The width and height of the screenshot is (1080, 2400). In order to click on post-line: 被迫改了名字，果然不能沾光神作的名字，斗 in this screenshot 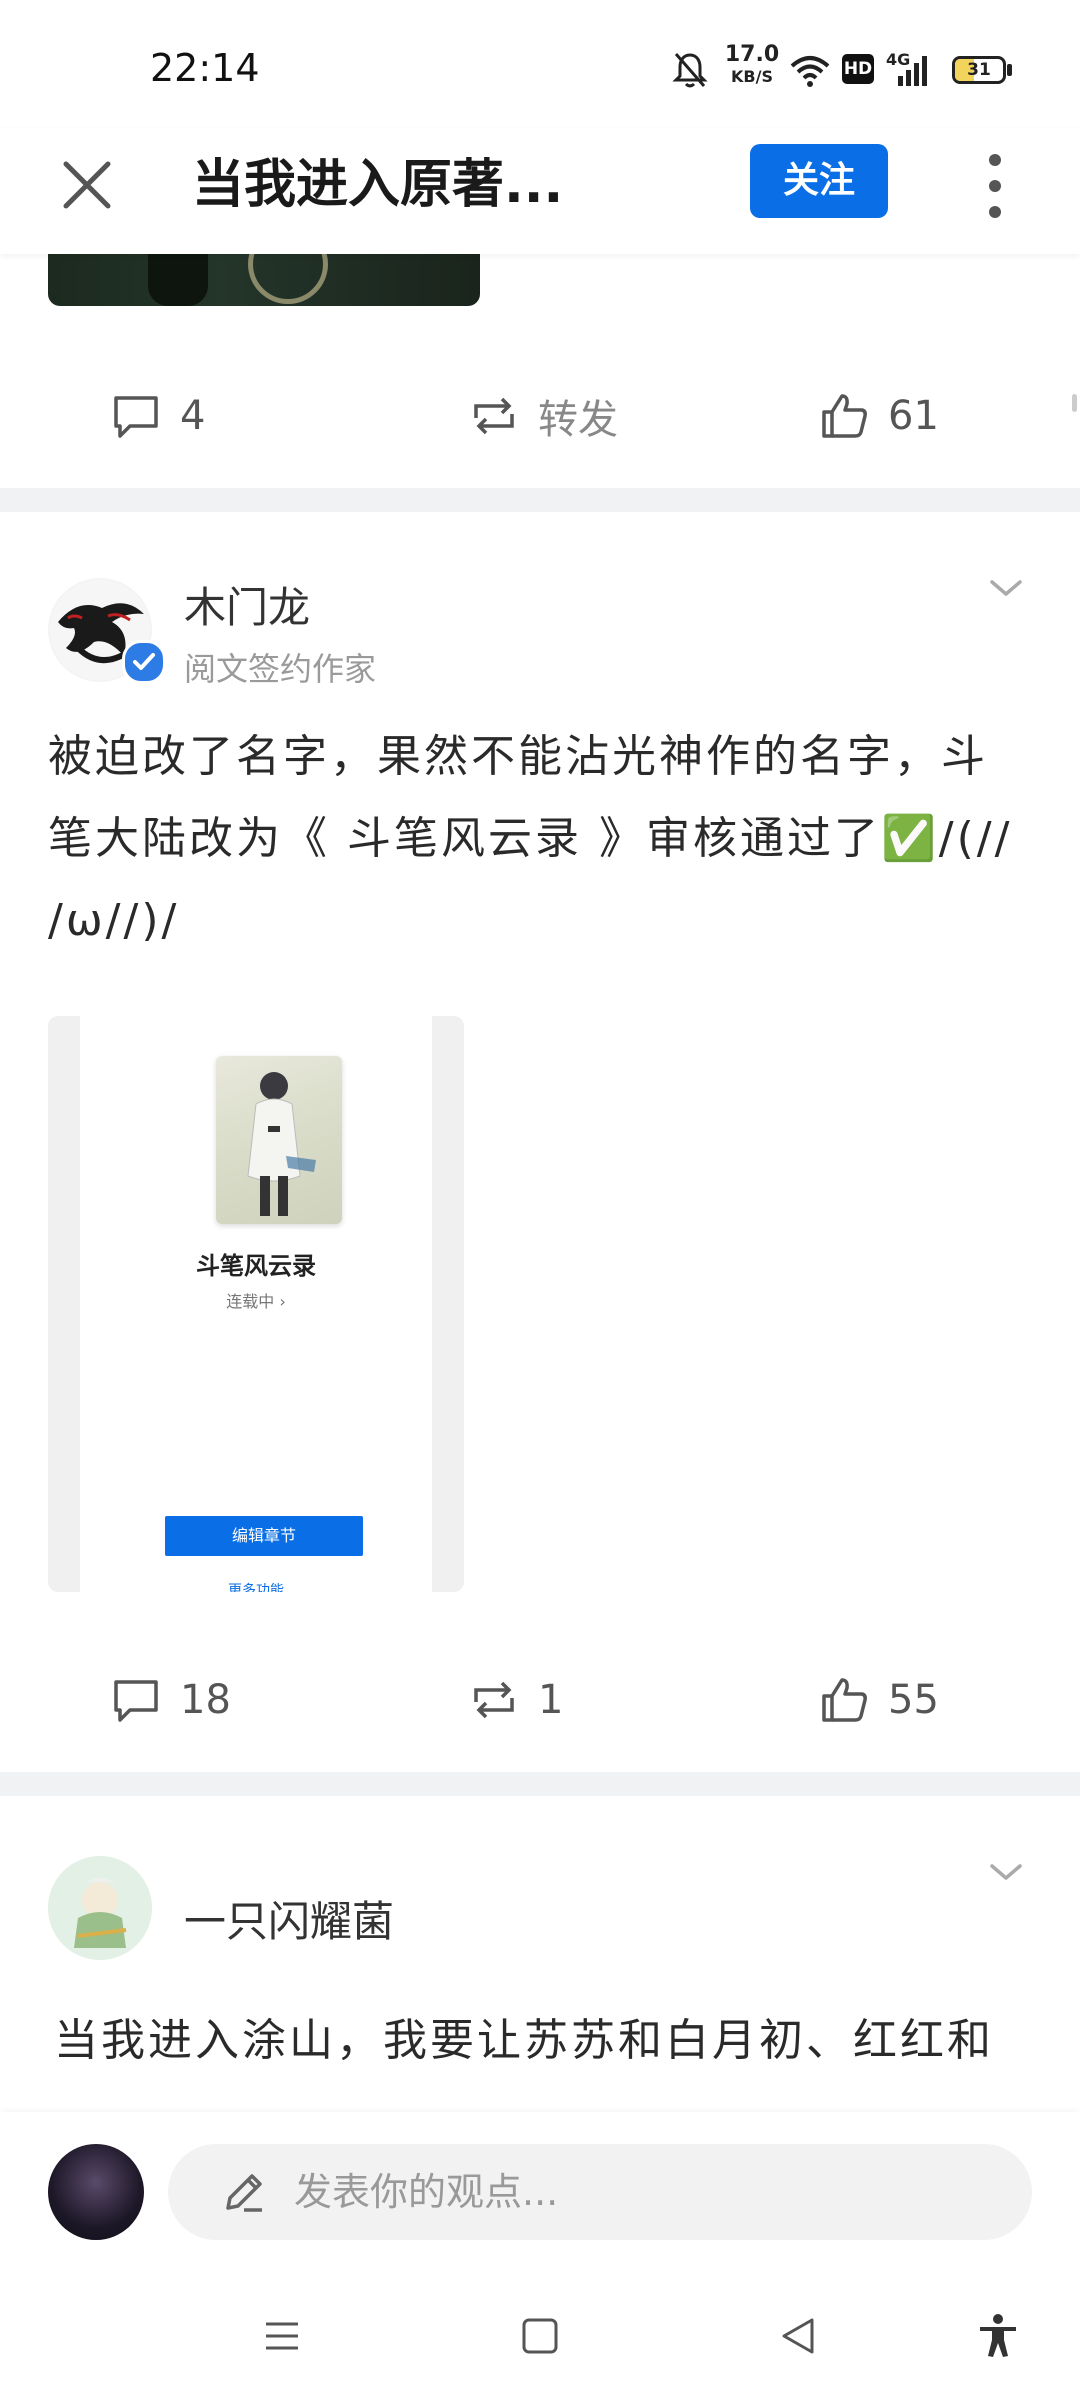, I will do `click(518, 756)`.